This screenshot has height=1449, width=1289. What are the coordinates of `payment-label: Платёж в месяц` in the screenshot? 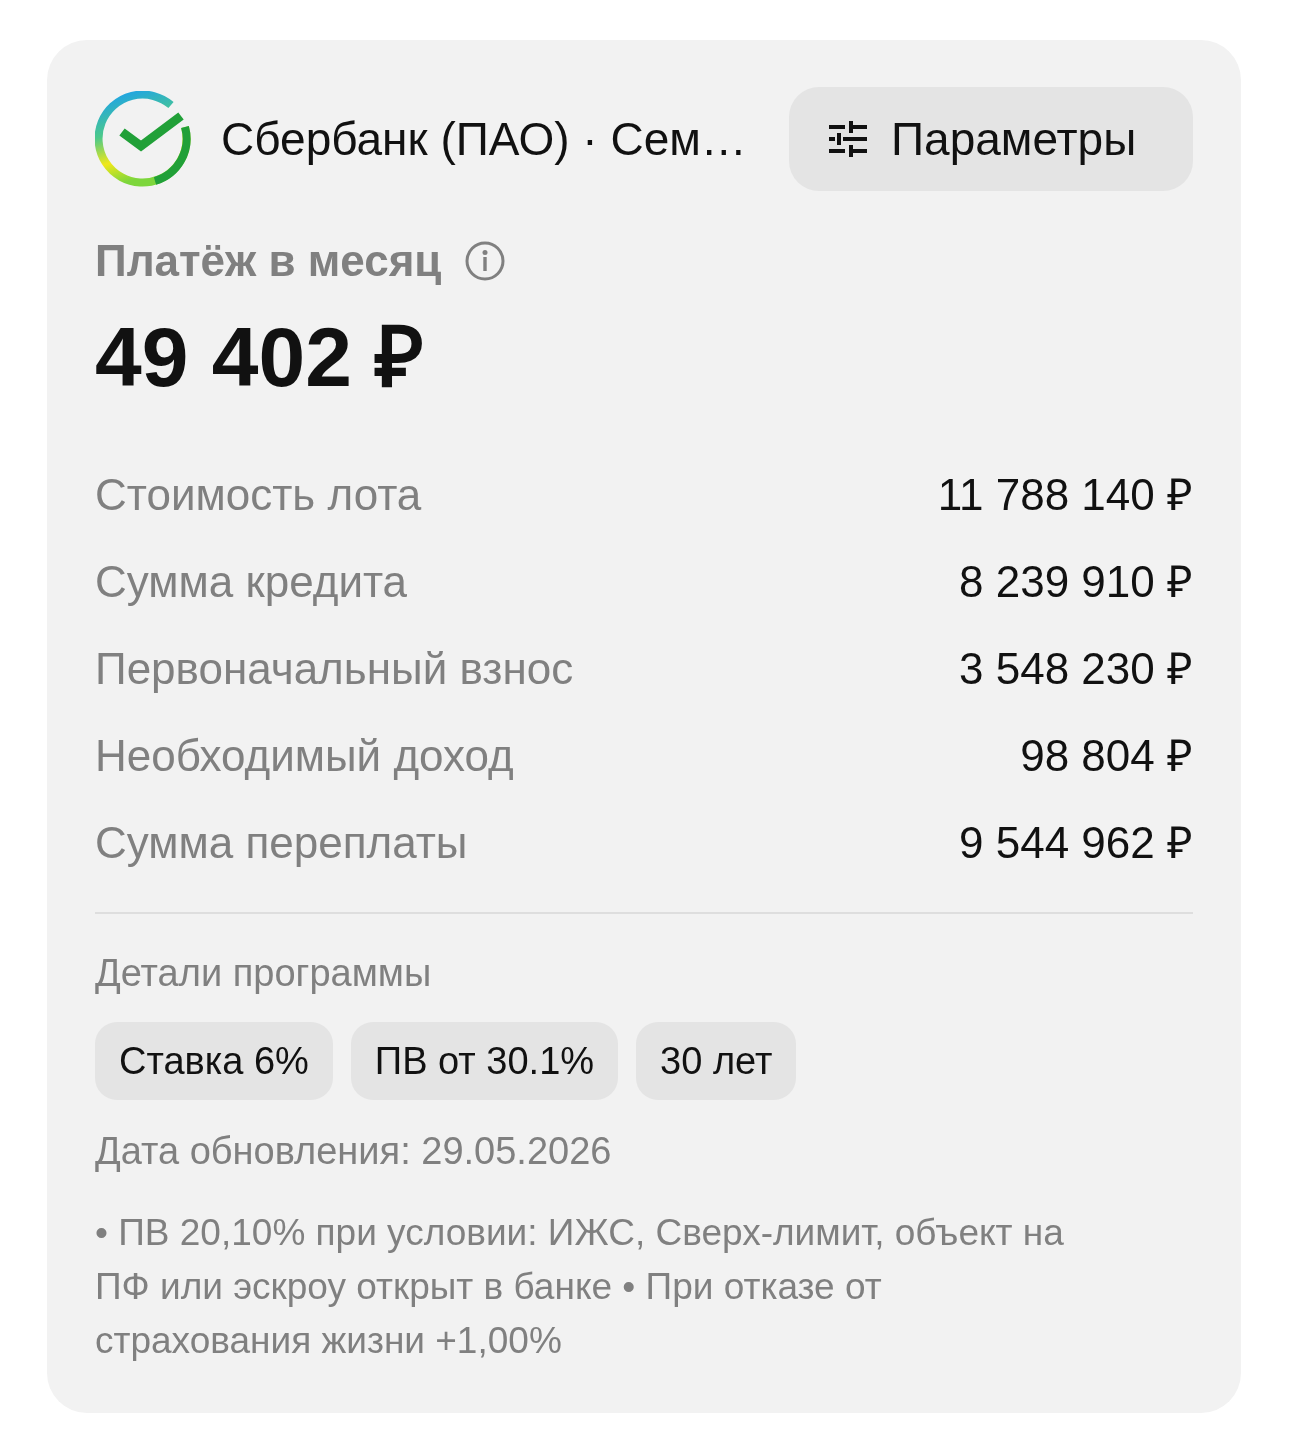 It's located at (268, 261).